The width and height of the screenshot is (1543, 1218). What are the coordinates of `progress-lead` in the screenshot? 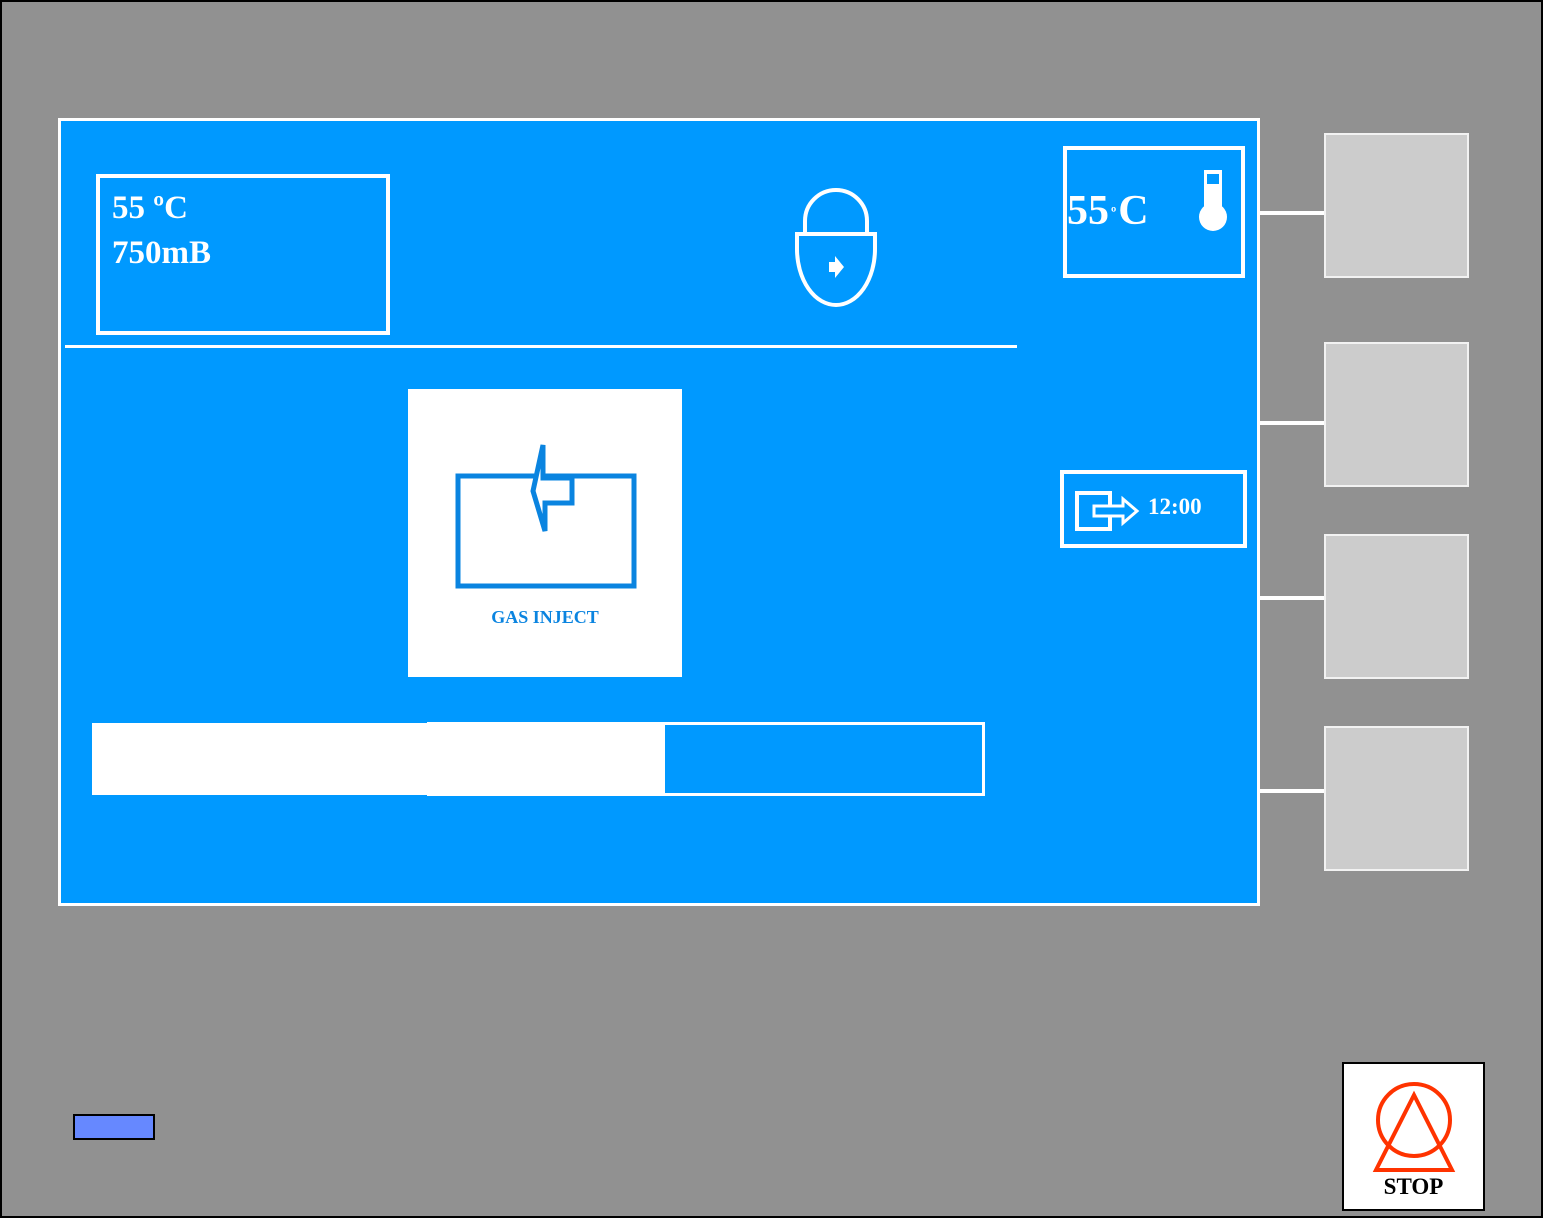 It's located at (262, 759).